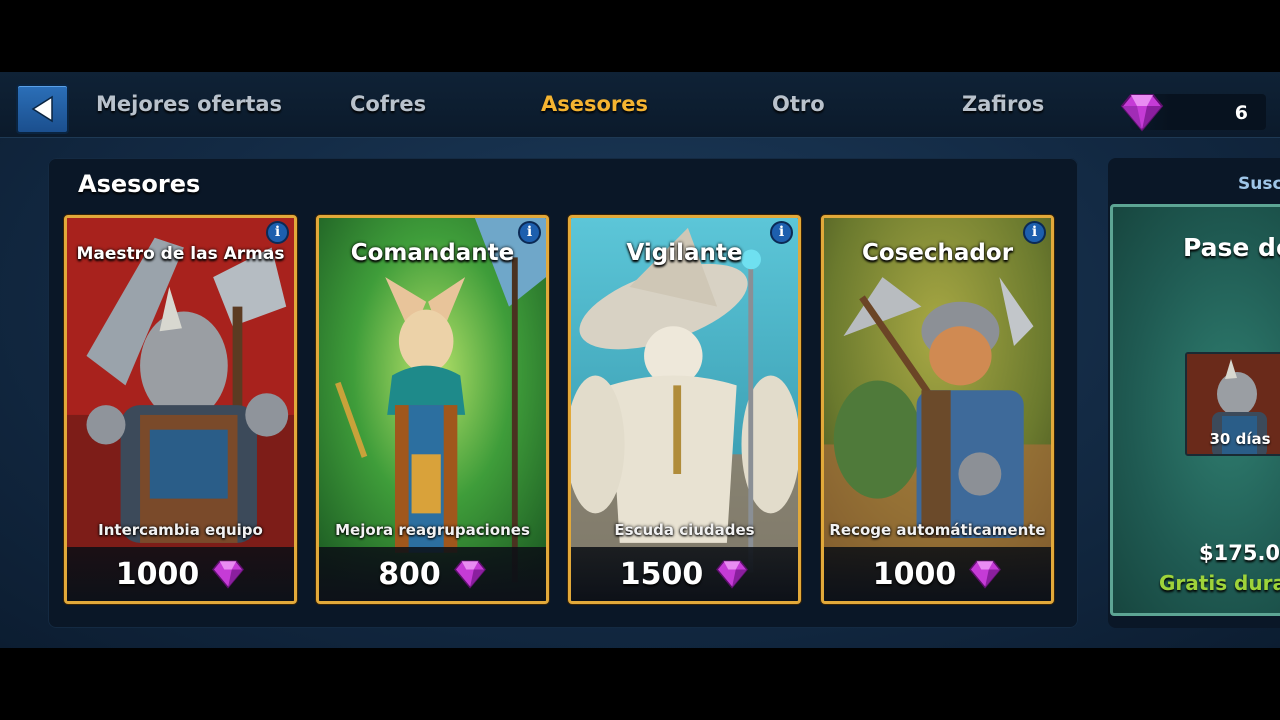 The image size is (1280, 720). I want to click on advisor-description: Escuda ciudades, so click(684, 530).